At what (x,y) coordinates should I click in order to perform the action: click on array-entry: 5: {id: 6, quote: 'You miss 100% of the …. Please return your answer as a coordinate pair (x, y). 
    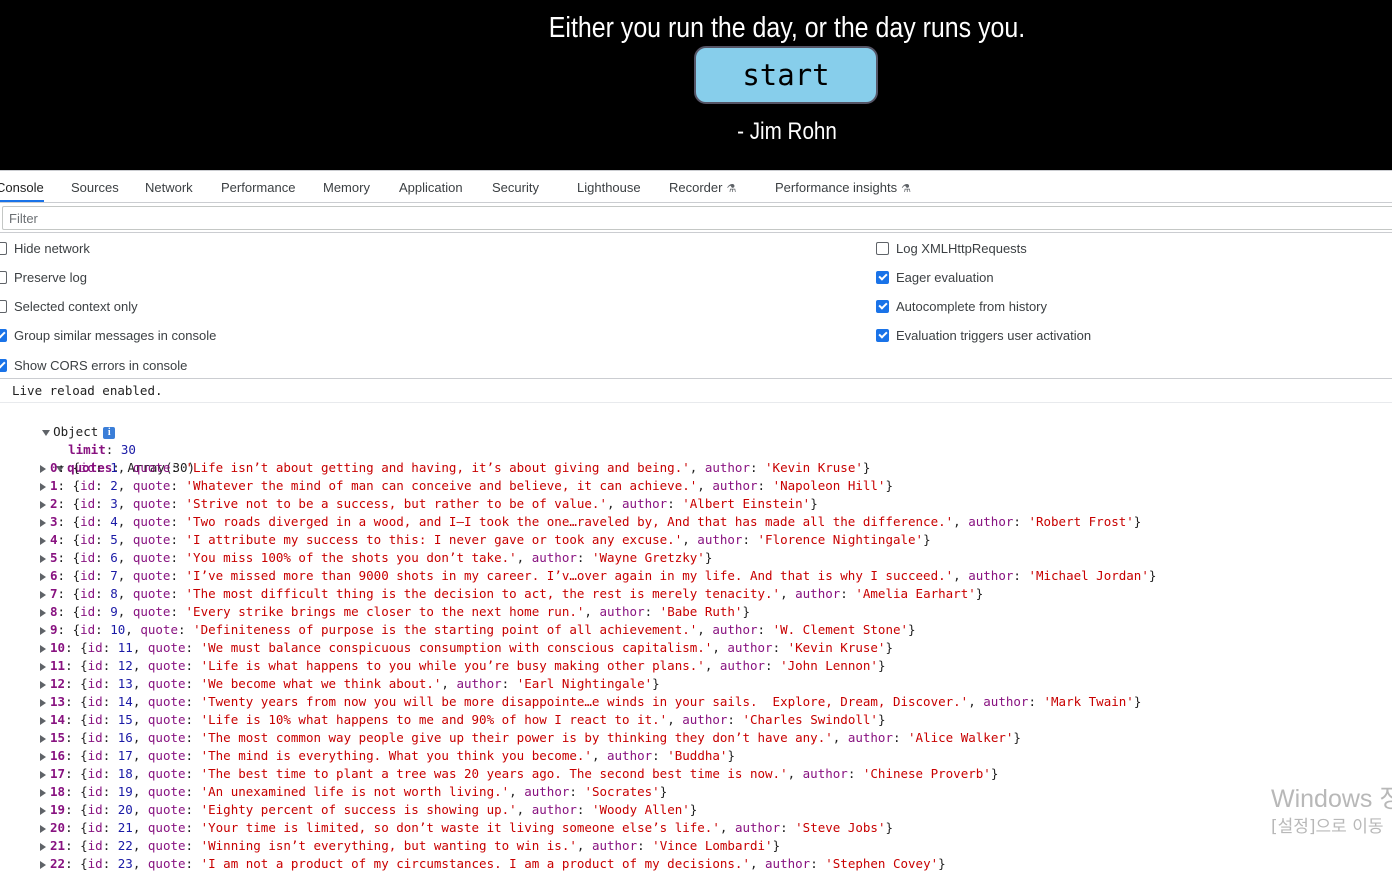
    Looking at the image, I should click on (376, 558).